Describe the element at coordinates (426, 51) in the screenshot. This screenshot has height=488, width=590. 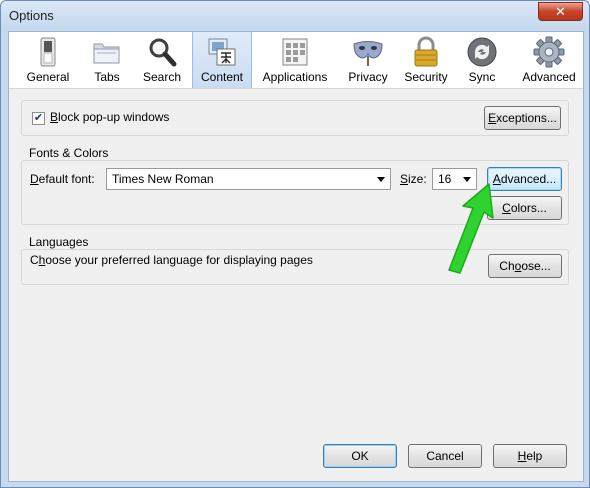
I see `padlock-icon` at that location.